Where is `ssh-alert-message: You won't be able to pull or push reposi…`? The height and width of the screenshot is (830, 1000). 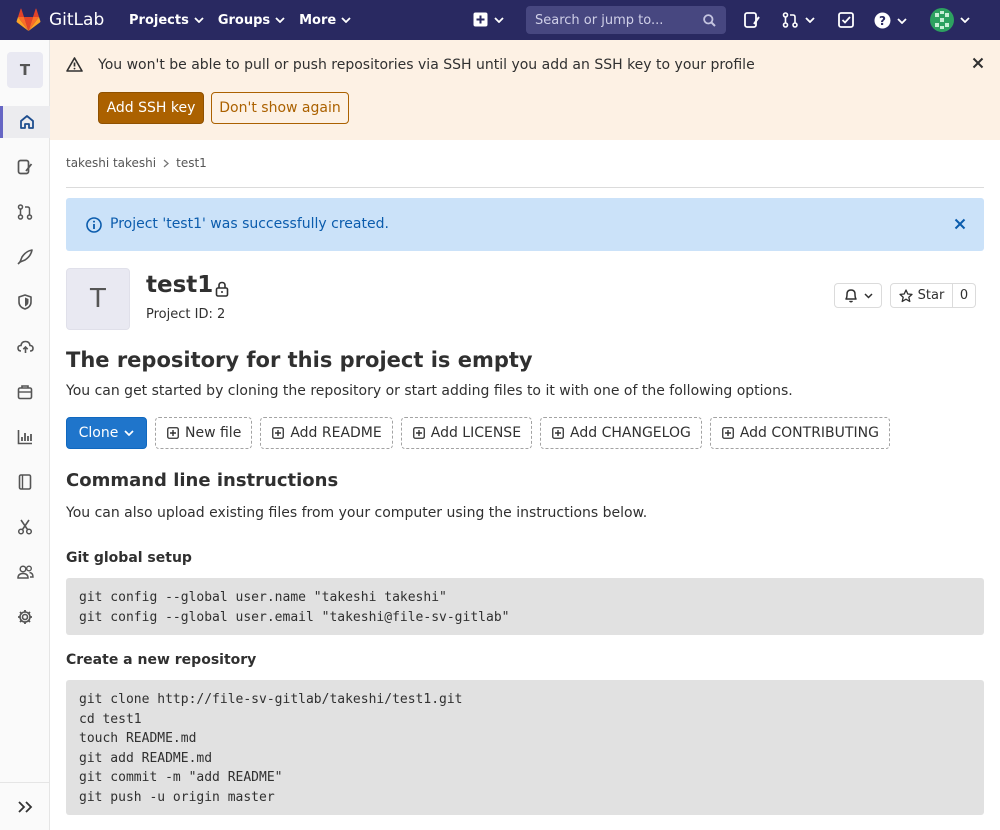 ssh-alert-message: You won't be able to pull or push reposi… is located at coordinates (426, 65).